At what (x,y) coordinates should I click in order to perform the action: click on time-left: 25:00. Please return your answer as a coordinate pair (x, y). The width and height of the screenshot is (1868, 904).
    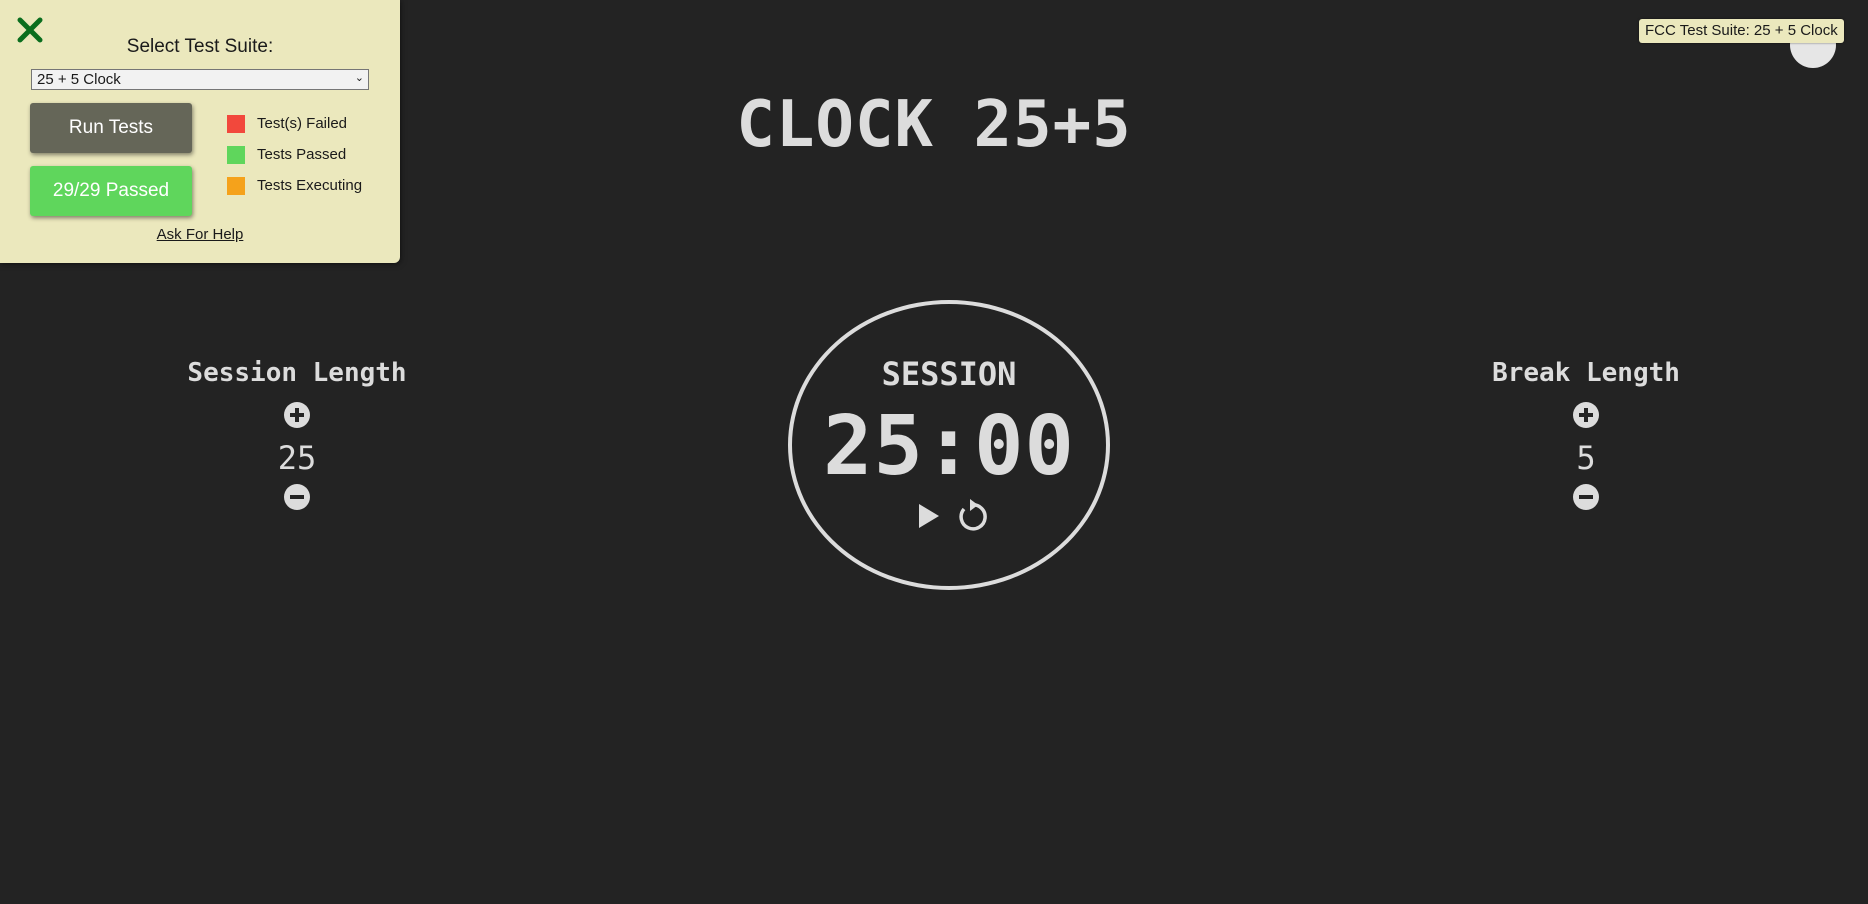
    Looking at the image, I should click on (949, 446).